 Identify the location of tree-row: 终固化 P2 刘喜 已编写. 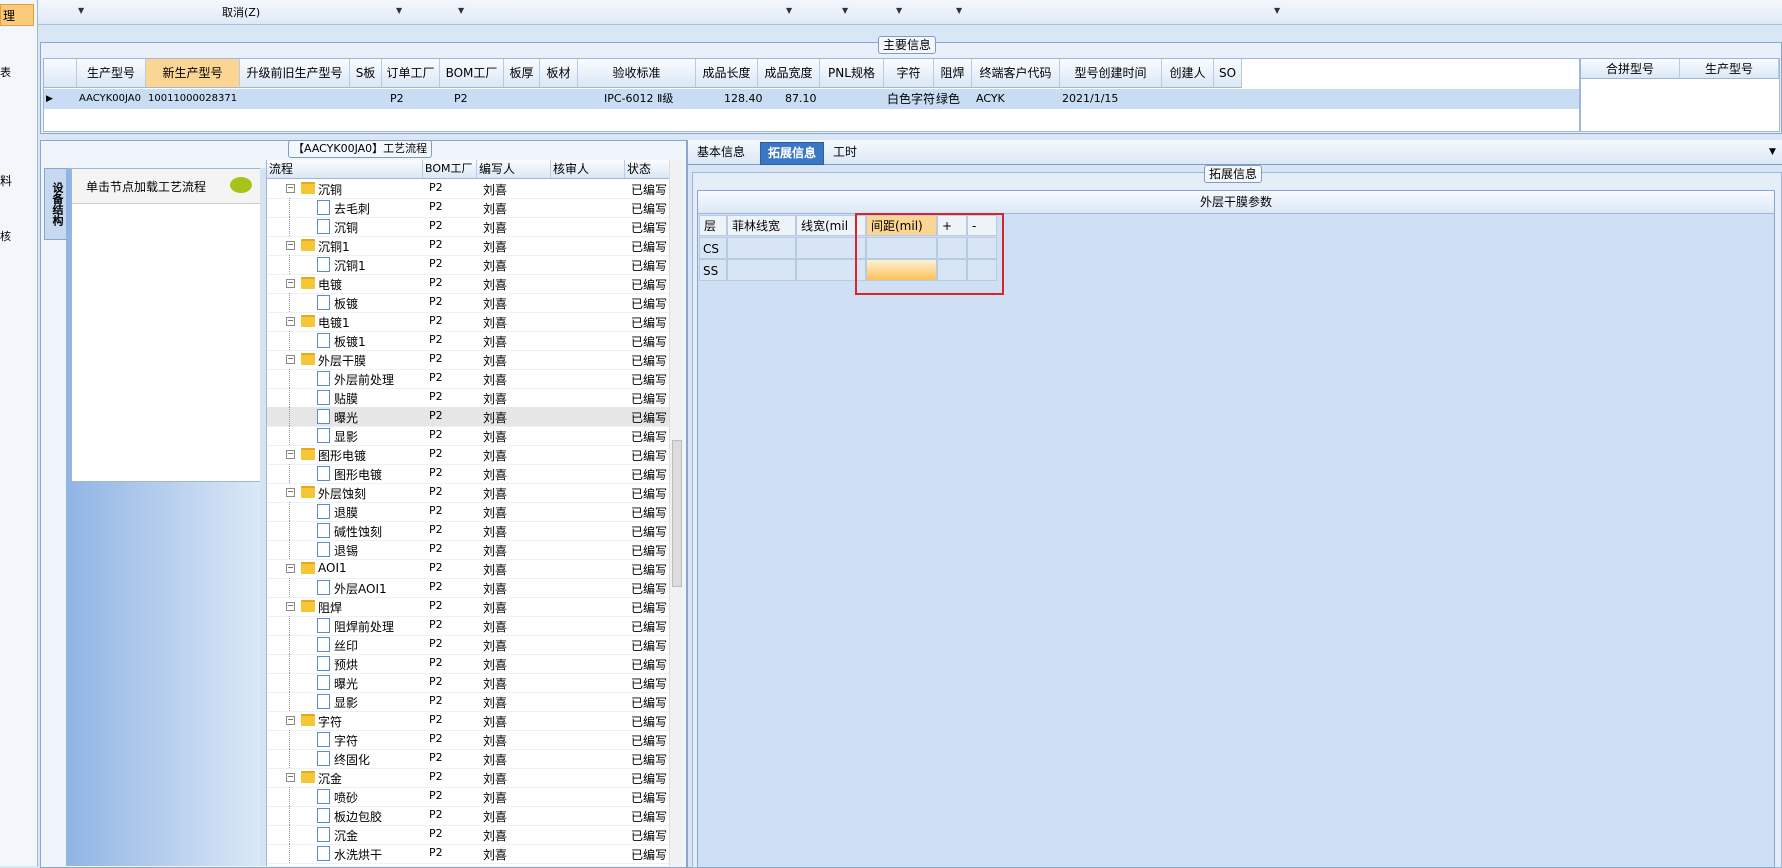
(474, 759).